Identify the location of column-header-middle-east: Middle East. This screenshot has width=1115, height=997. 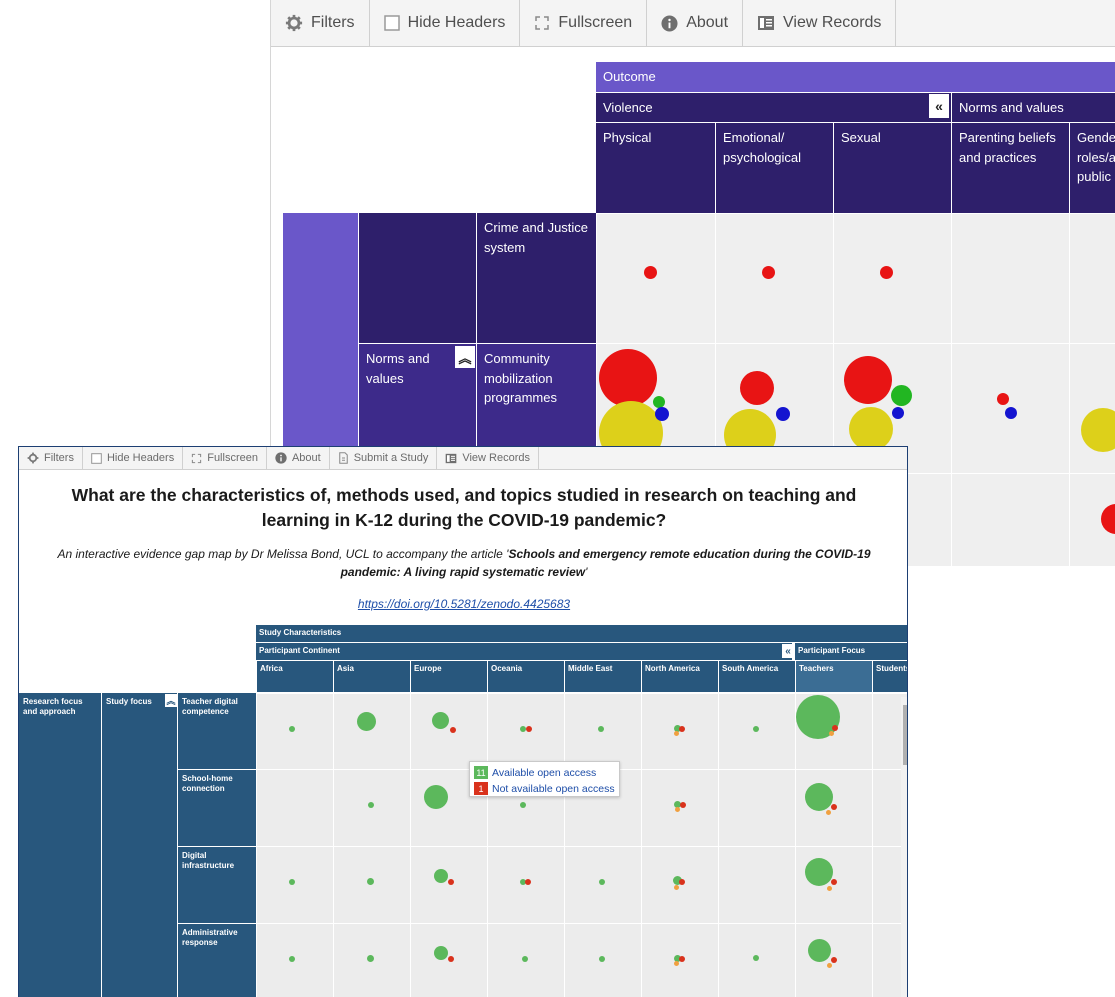
(602, 676).